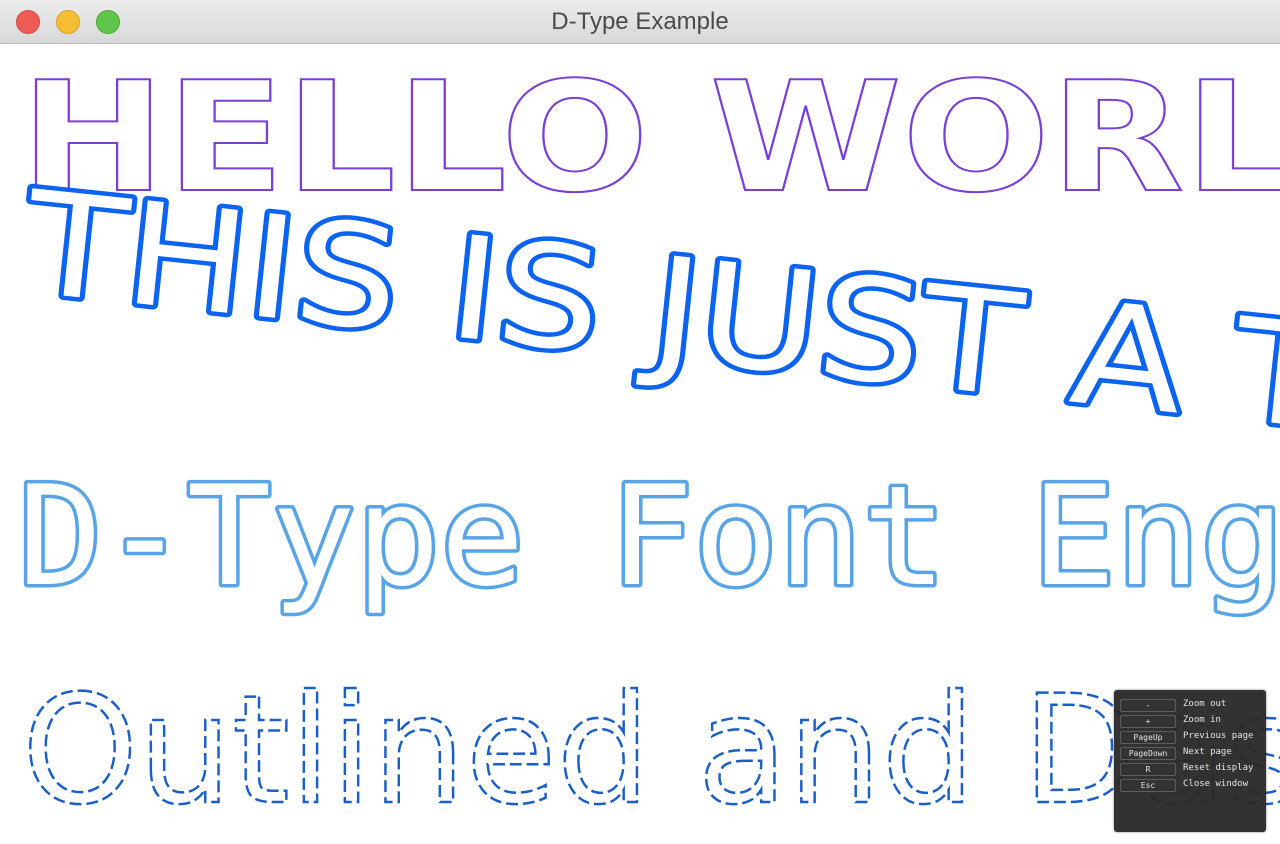 The image size is (1280, 844). I want to click on title-bar: D-Type Example, so click(640, 22).